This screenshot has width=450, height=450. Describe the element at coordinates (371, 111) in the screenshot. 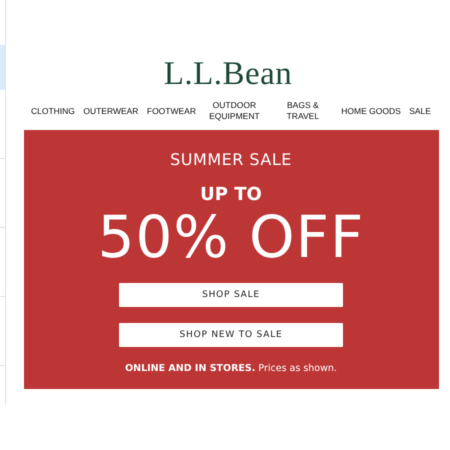

I see `nav-link: HOME GOODS` at that location.